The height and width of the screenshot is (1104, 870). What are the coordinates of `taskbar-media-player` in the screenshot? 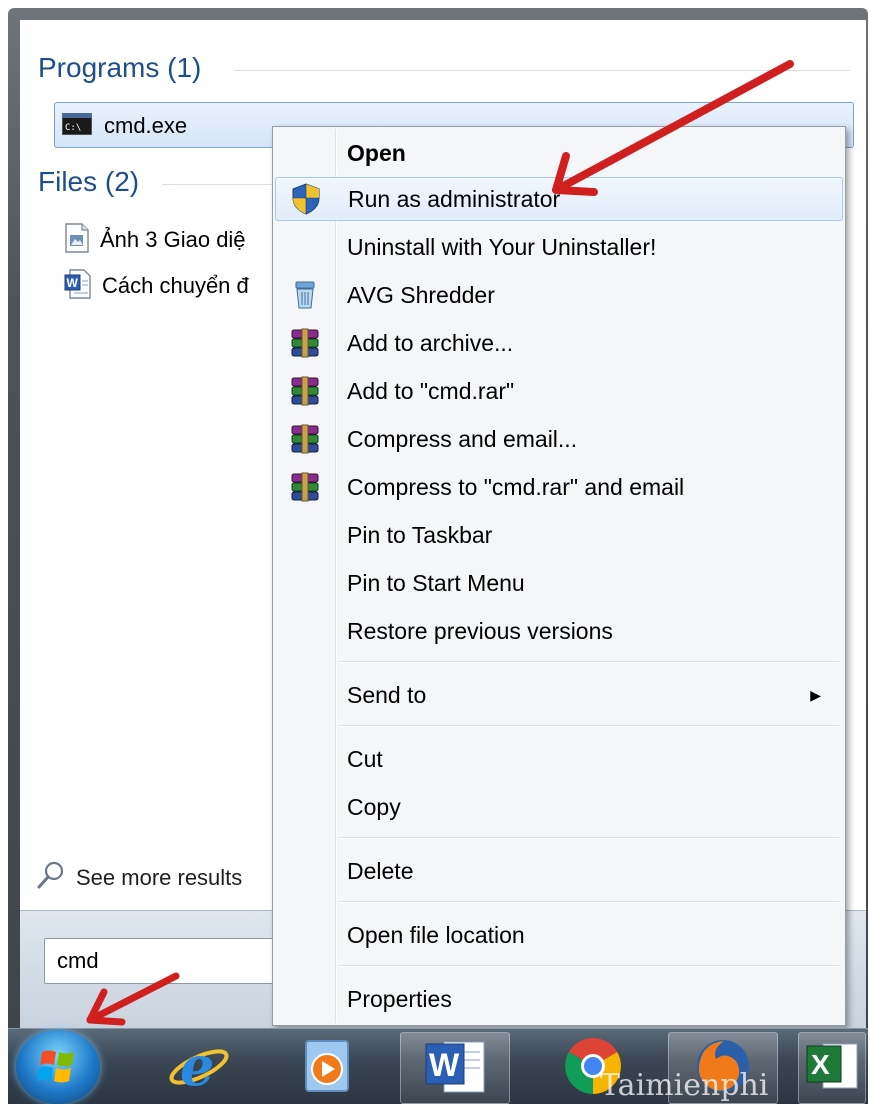 It's located at (327, 1068).